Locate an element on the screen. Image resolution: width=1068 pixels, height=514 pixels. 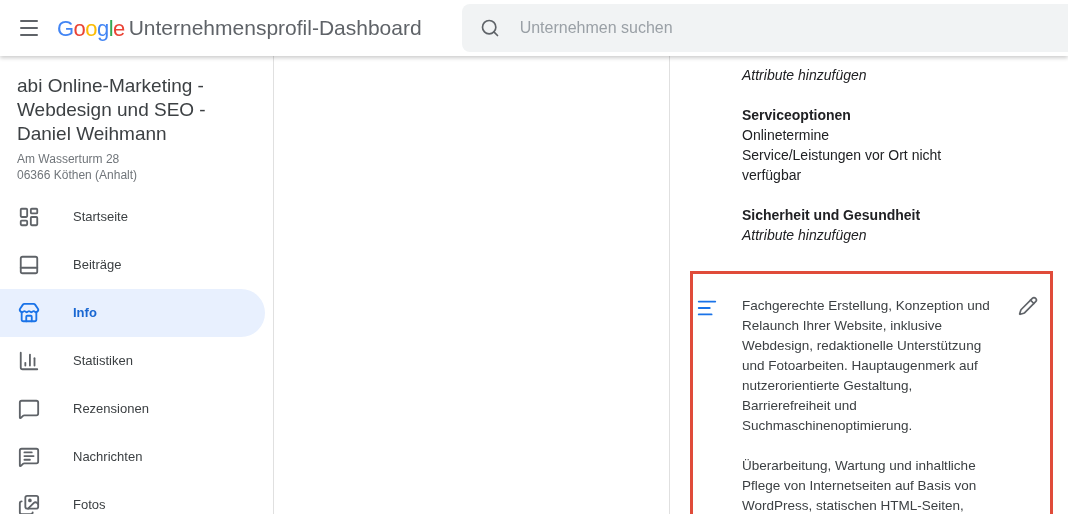
address-line: 06366 Köthen (Anhalt) is located at coordinates (78, 175).